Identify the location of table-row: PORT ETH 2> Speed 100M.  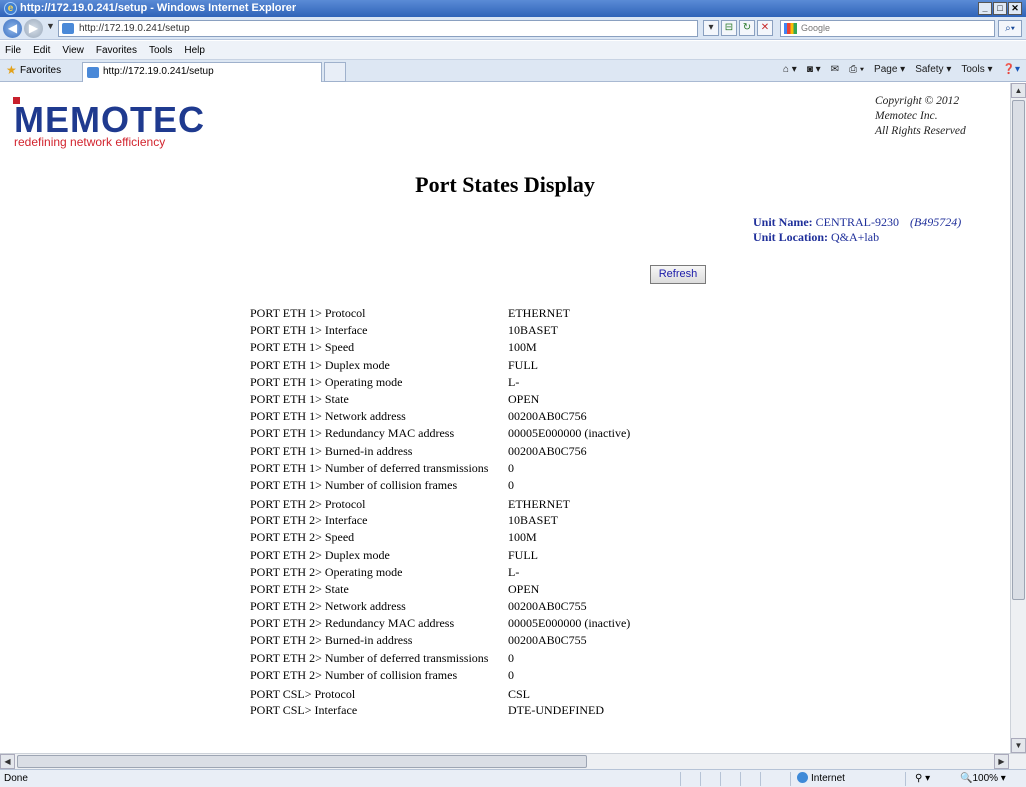
(440, 537).